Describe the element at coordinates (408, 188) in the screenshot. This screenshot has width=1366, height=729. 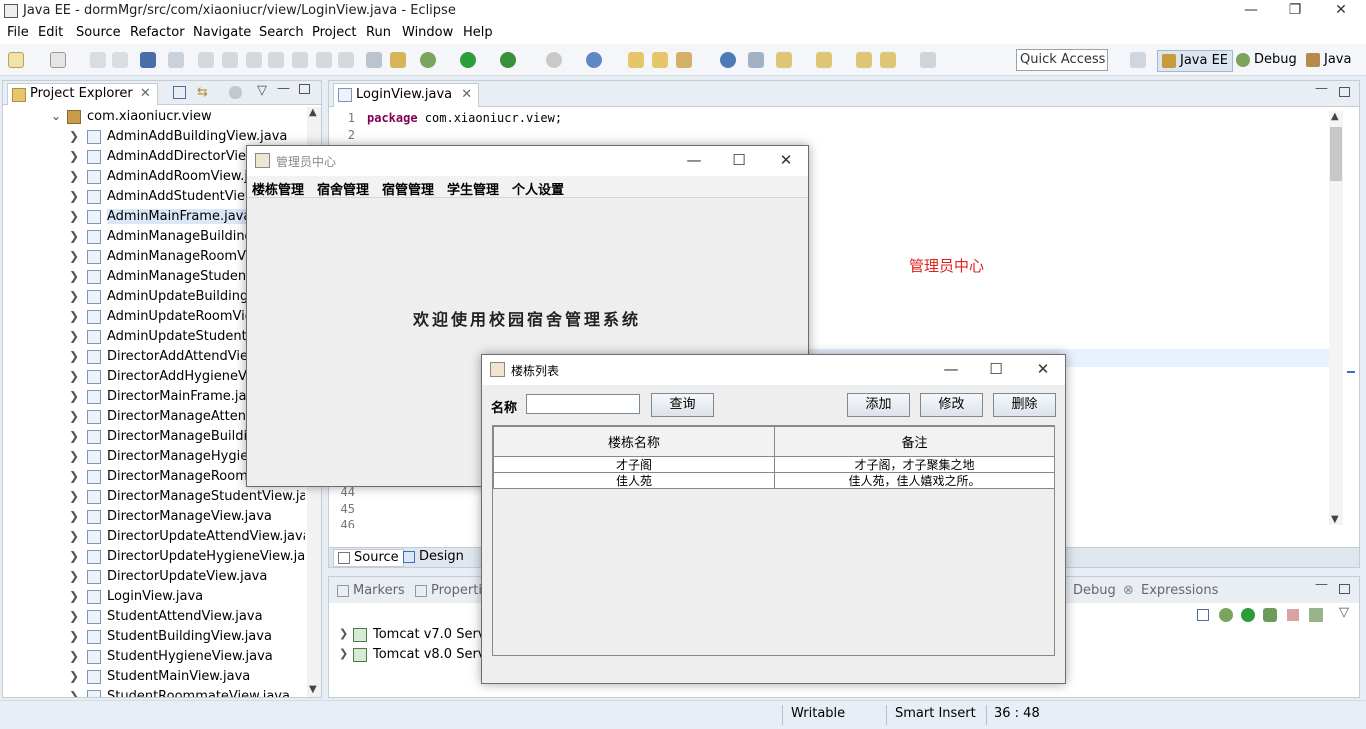
I see `menu-director-manage: 宿管管理` at that location.